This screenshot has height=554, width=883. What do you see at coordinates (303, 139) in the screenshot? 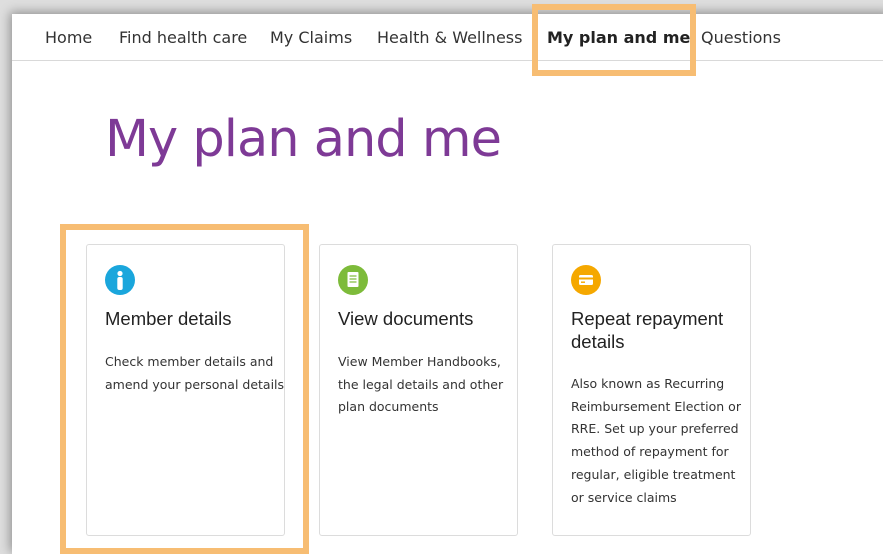
I see `page-title: My plan and me` at bounding box center [303, 139].